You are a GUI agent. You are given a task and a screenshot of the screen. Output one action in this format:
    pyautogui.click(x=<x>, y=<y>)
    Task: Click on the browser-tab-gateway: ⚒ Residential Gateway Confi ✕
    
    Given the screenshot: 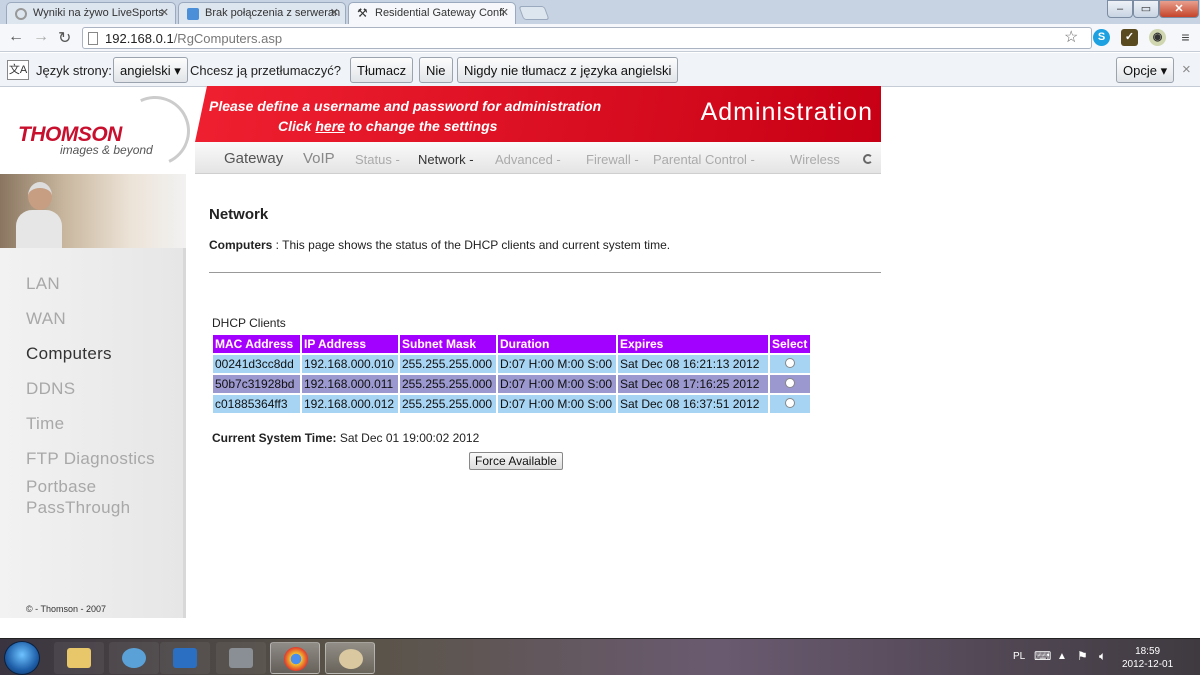 What is the action you would take?
    pyautogui.click(x=432, y=13)
    